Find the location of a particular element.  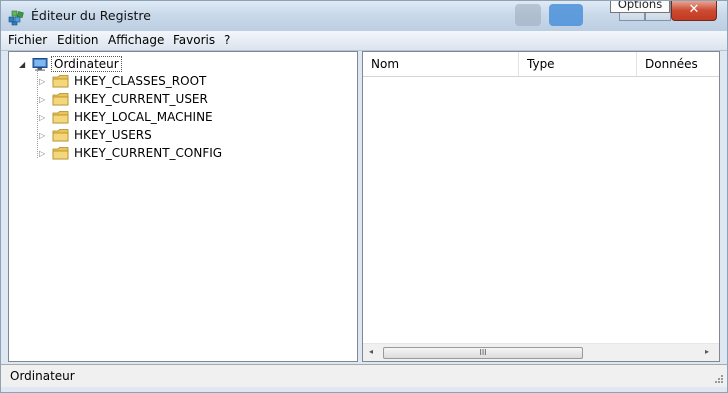

horizontal-scrollbar: ◂ III ▸ is located at coordinates (541, 352).